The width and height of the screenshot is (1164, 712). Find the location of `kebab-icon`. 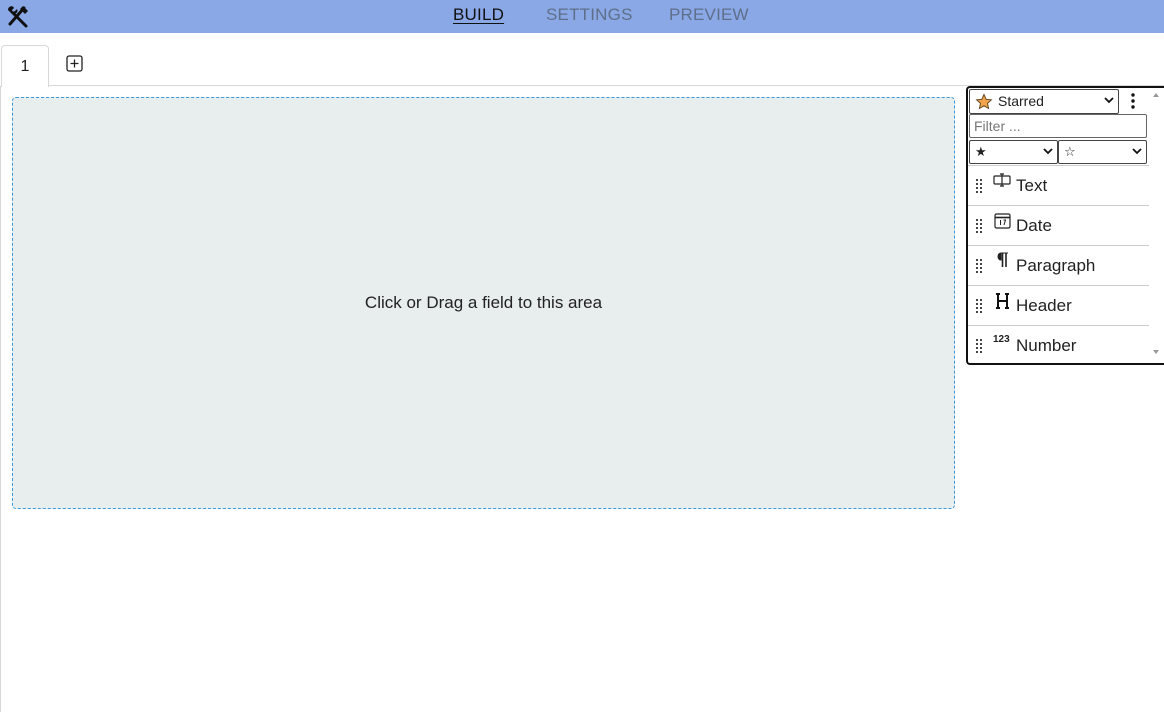

kebab-icon is located at coordinates (1133, 101).